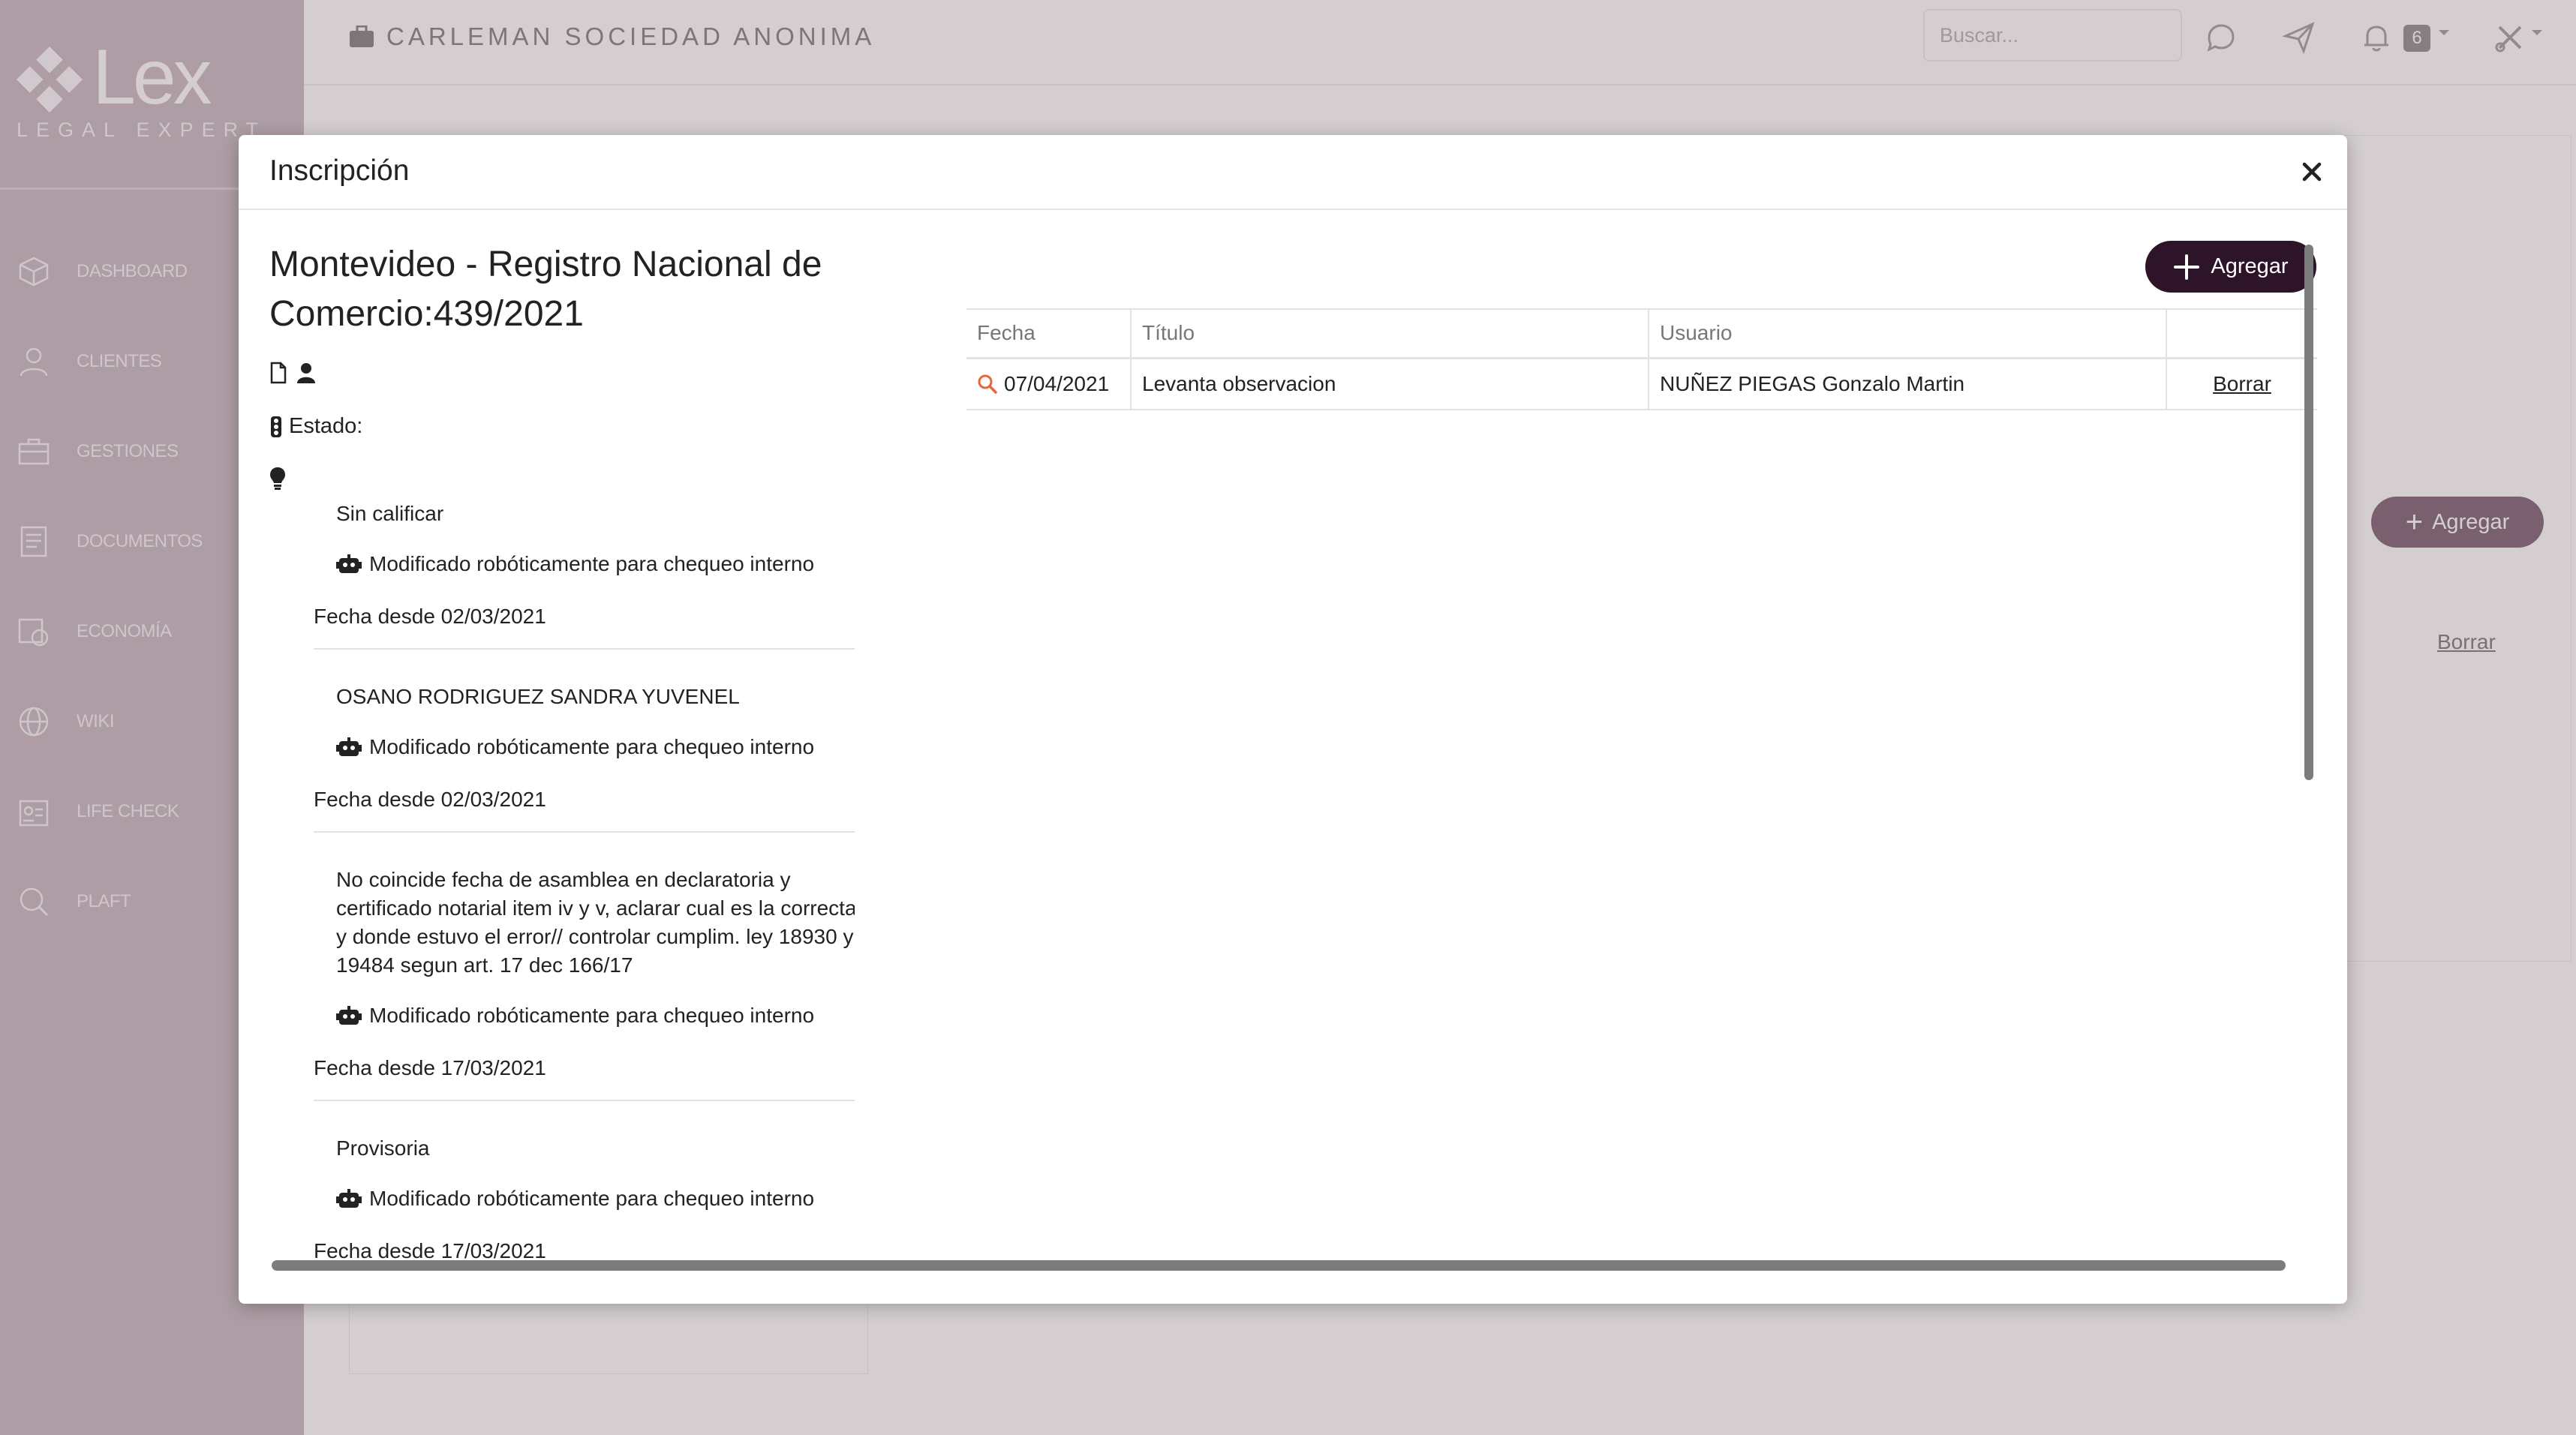  I want to click on borrar-link: Borrar, so click(2242, 384).